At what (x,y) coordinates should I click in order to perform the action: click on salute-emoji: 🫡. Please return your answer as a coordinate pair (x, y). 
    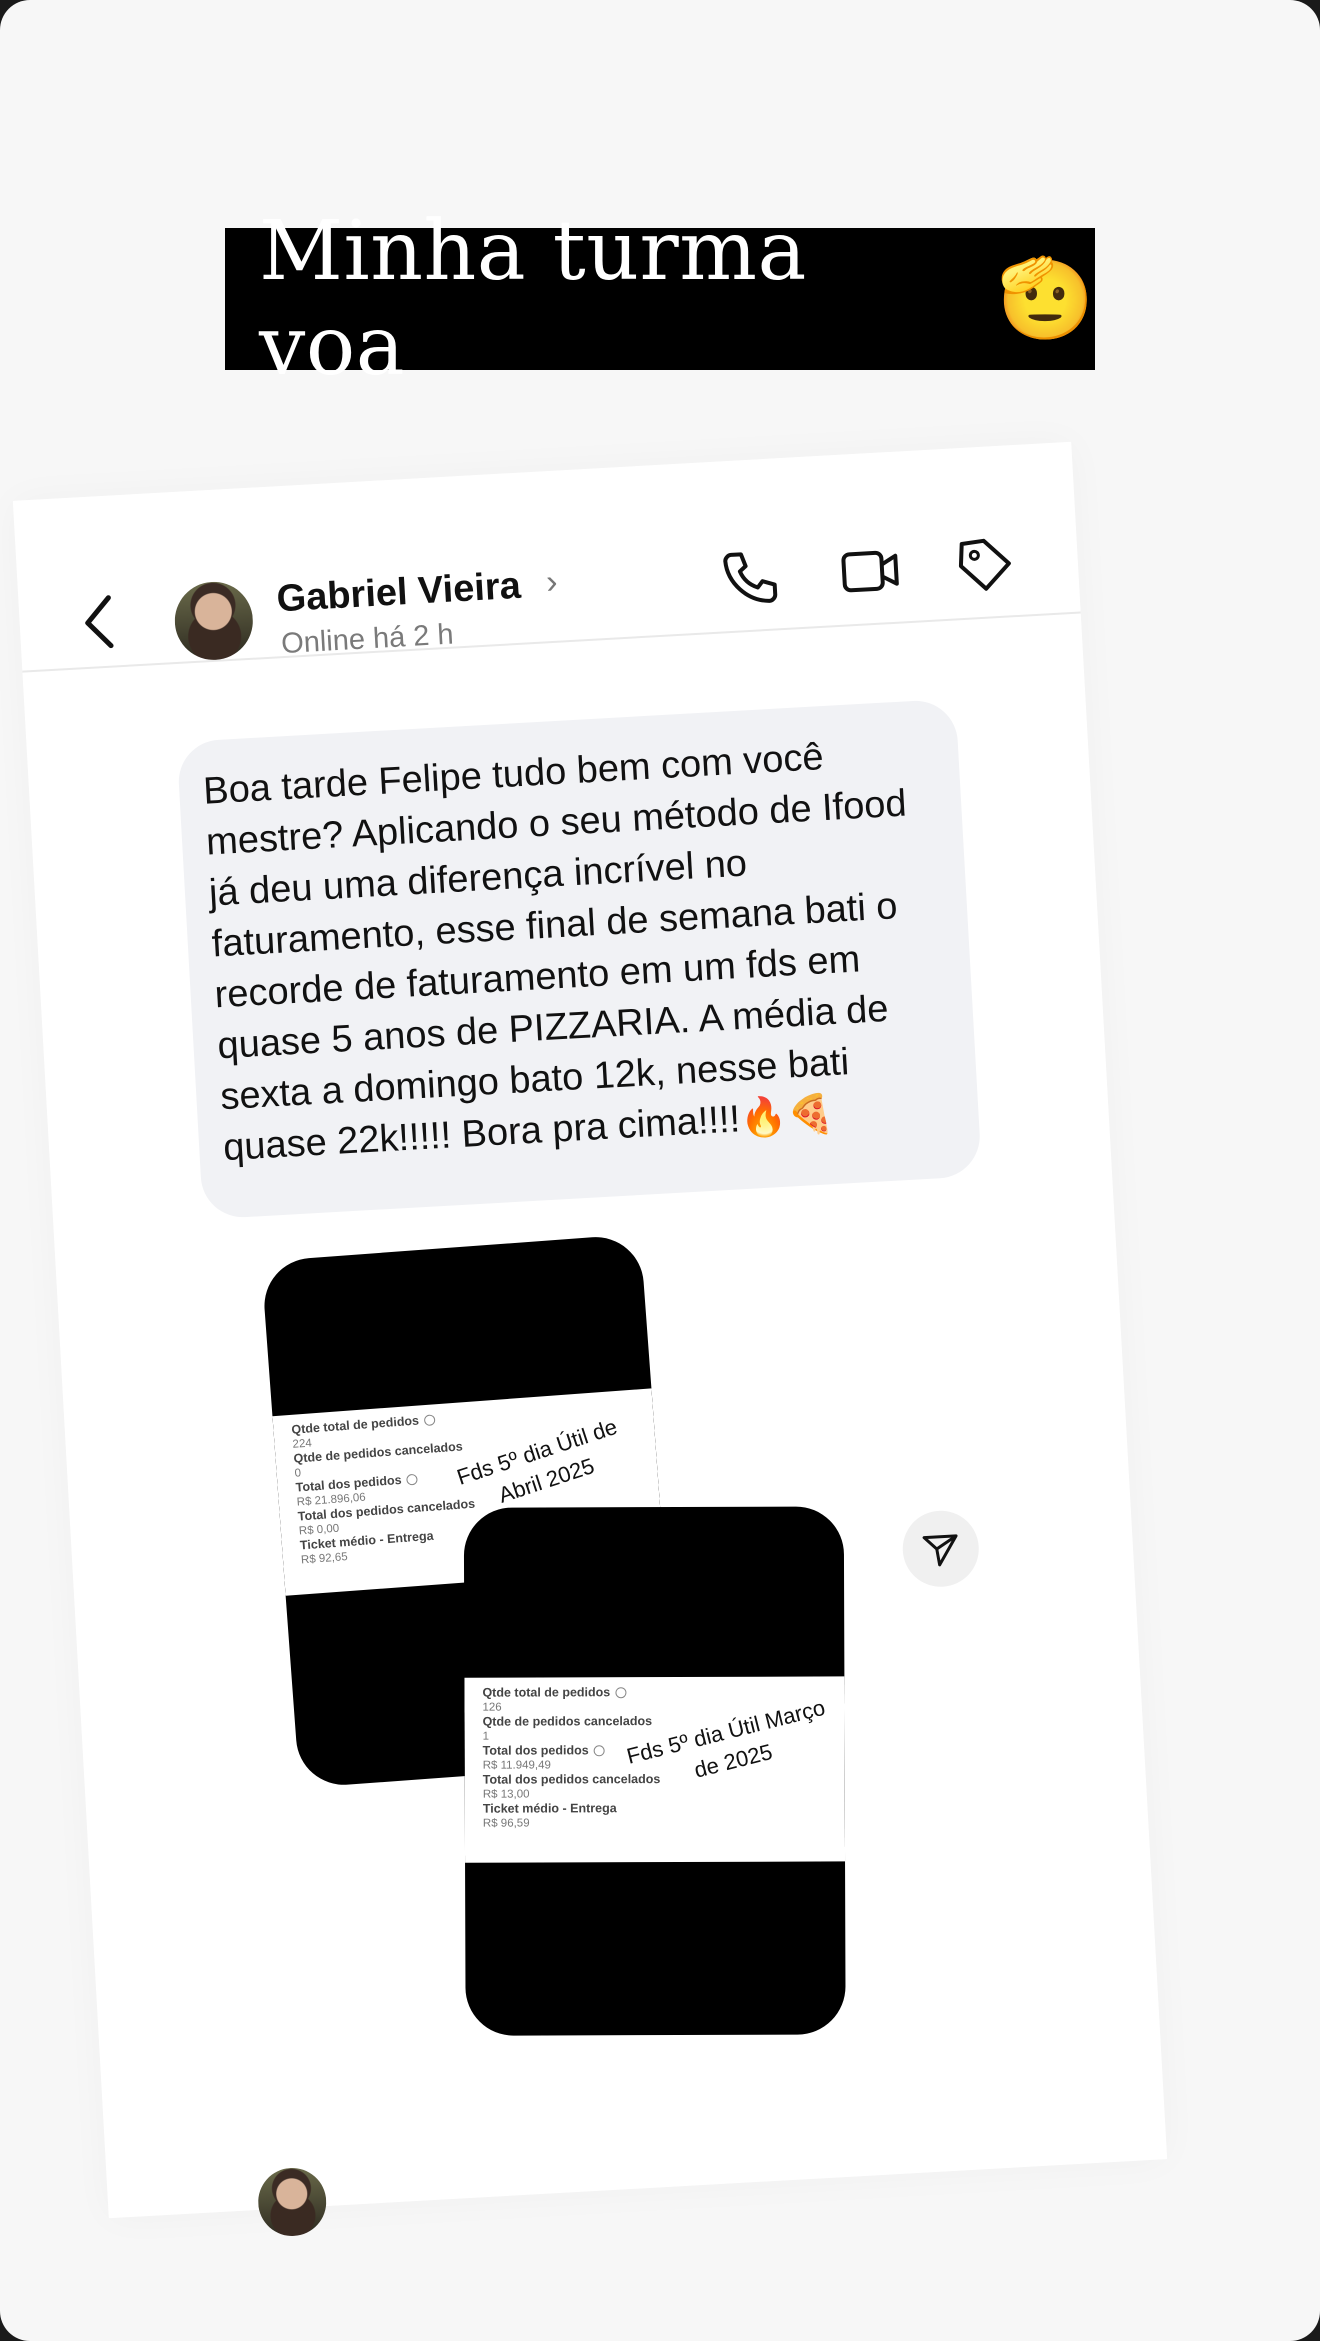
    Looking at the image, I should click on (1046, 298).